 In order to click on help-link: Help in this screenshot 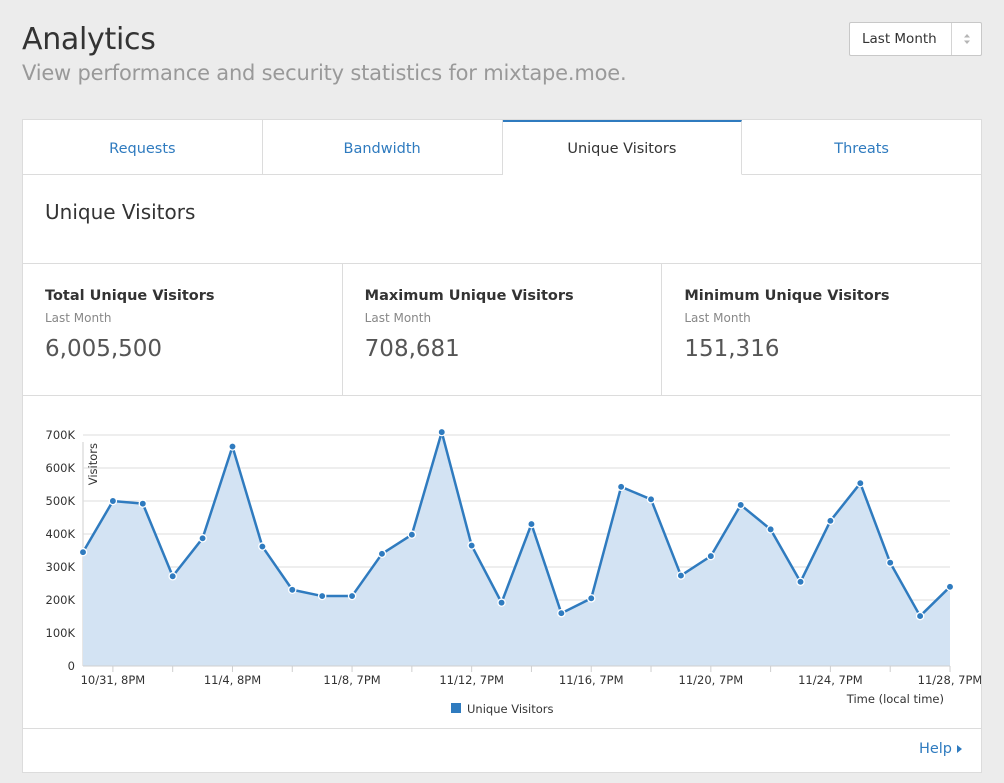, I will do `click(940, 749)`.